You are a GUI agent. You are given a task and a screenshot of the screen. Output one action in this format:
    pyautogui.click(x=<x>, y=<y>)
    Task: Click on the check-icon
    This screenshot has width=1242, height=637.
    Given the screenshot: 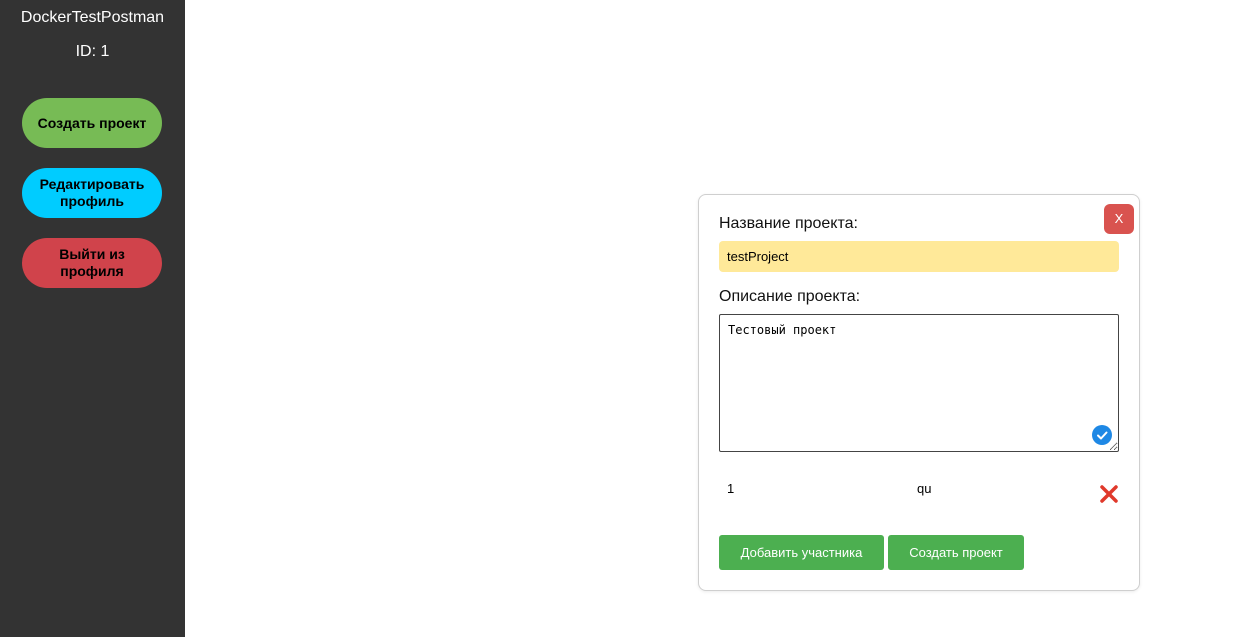 What is the action you would take?
    pyautogui.click(x=1102, y=435)
    